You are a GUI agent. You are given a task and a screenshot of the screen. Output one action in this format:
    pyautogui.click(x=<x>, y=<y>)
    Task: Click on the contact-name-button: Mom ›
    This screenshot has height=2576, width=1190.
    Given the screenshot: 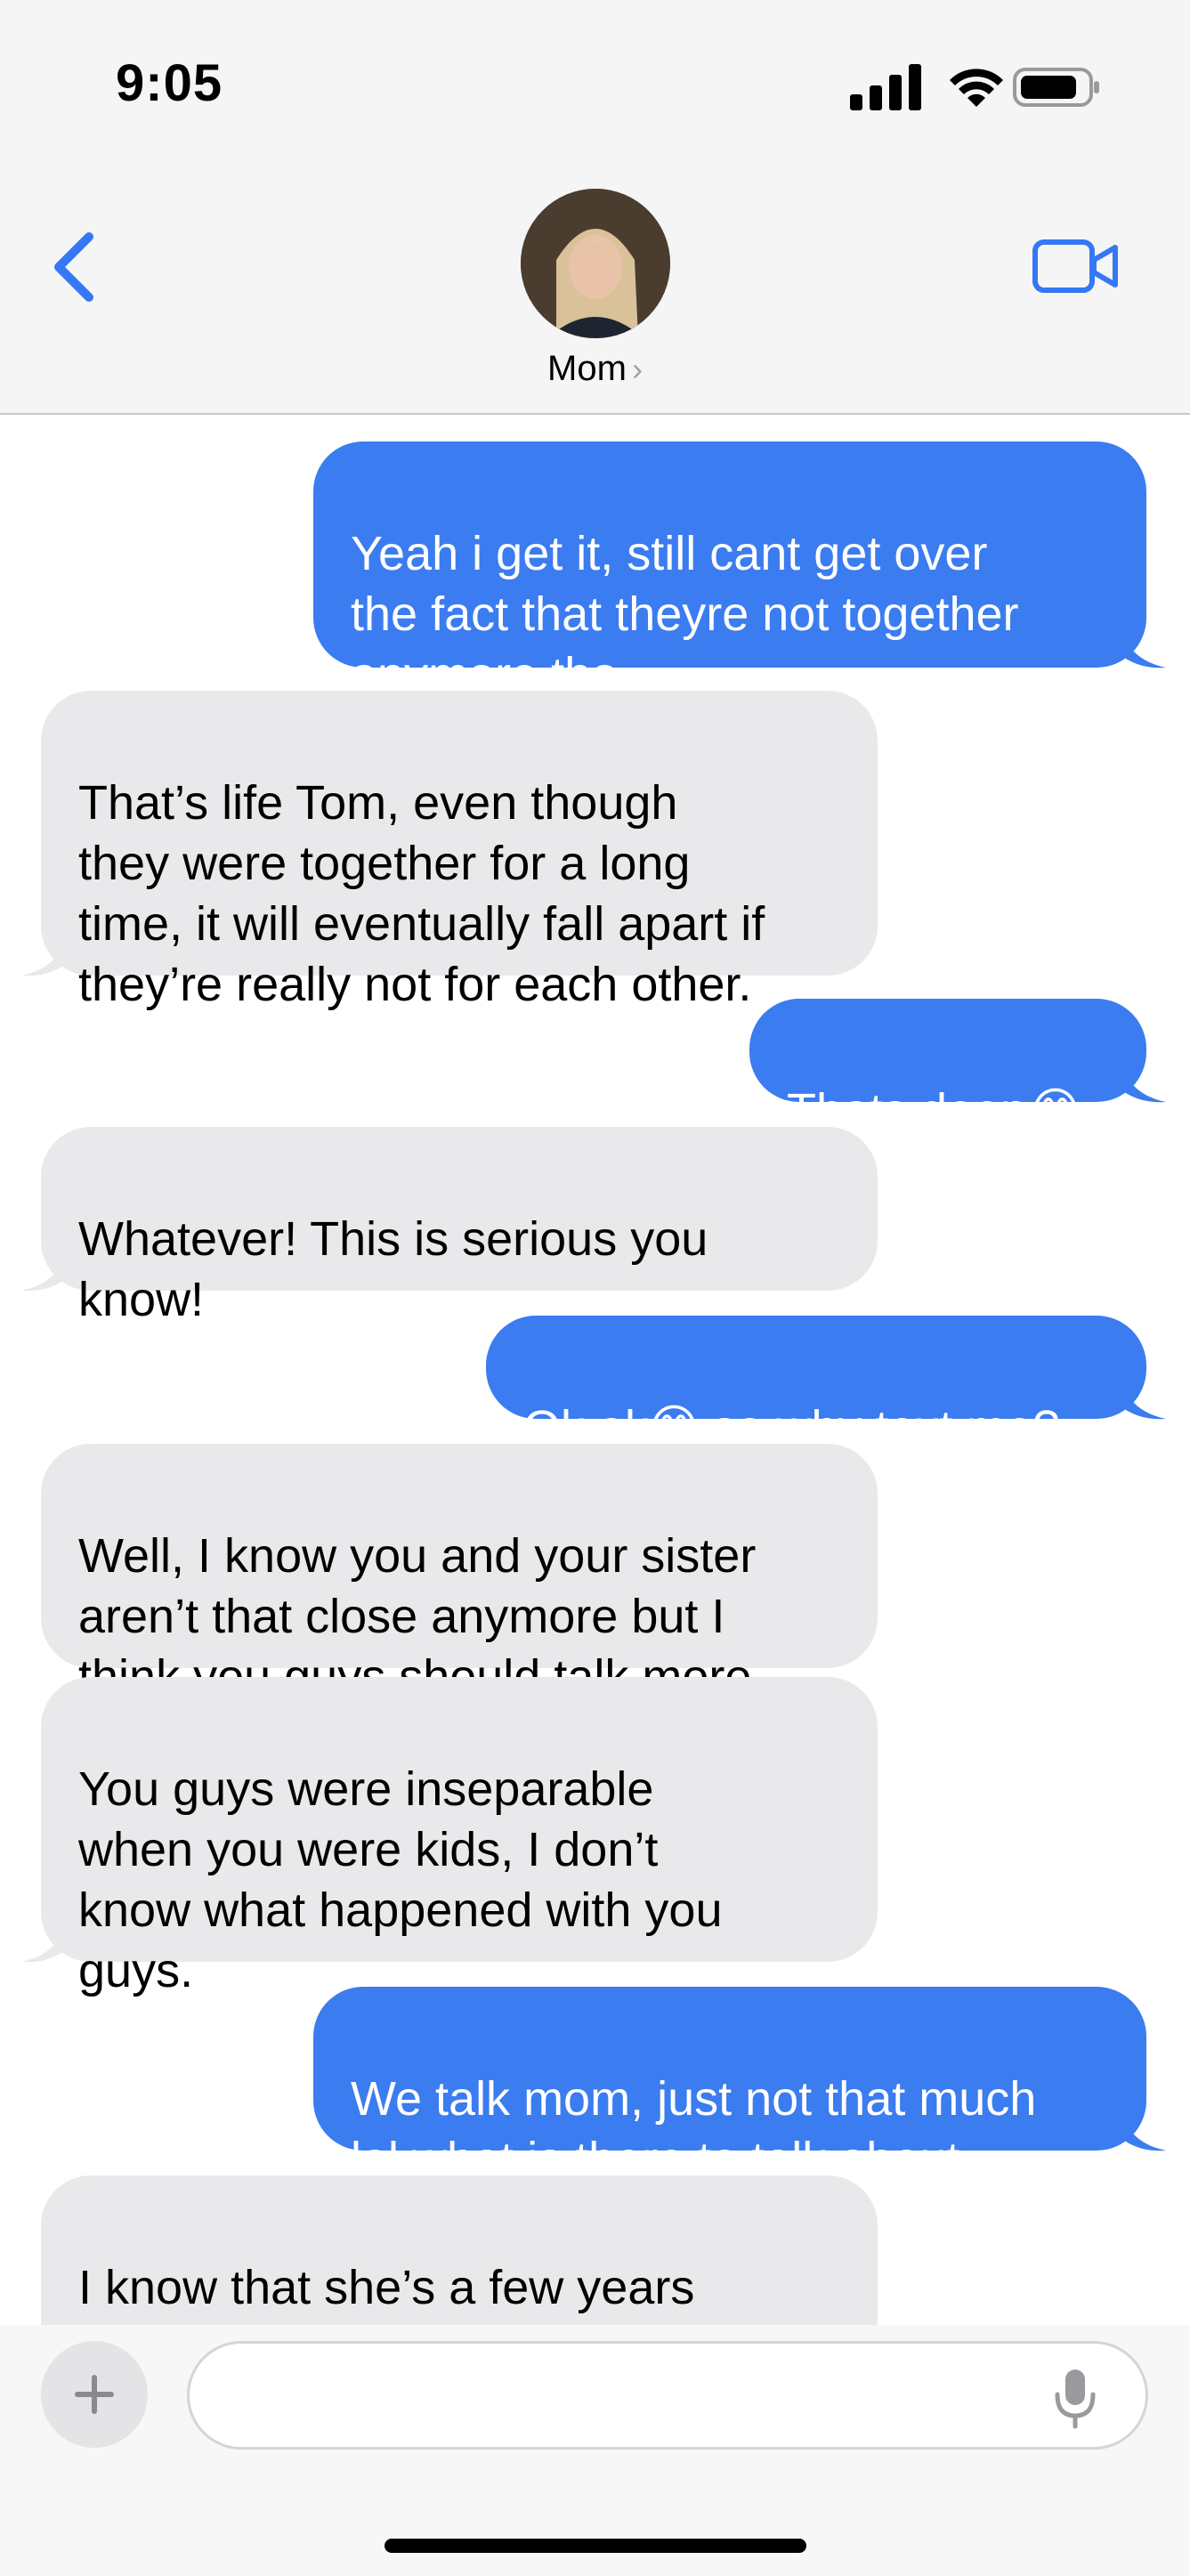 What is the action you would take?
    pyautogui.click(x=595, y=369)
    